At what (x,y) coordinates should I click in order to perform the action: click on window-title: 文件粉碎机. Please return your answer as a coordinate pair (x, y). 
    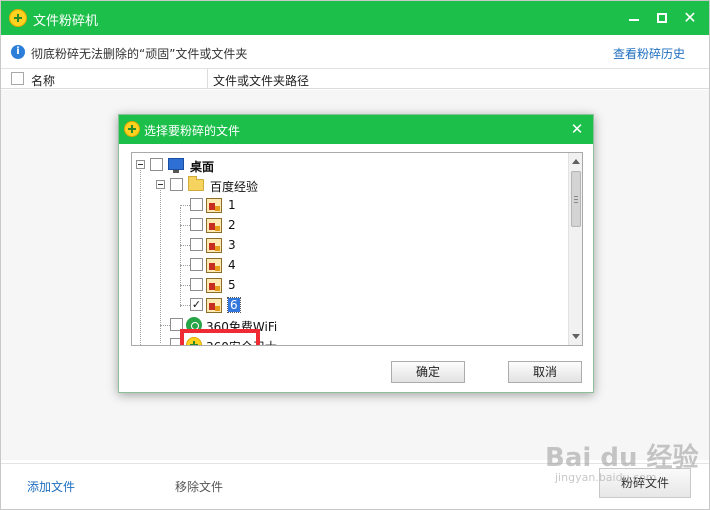
    Looking at the image, I should click on (66, 21).